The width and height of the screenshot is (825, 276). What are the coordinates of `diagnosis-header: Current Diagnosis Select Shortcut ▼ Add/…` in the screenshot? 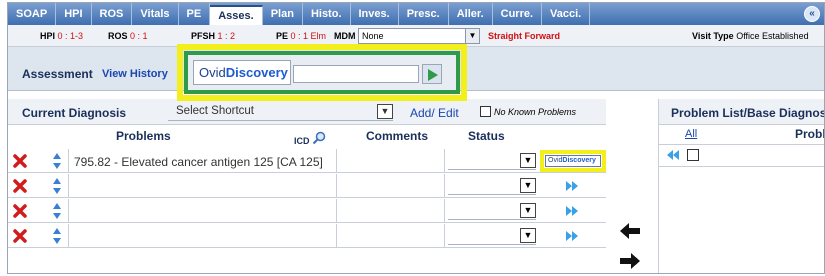 It's located at (307, 112).